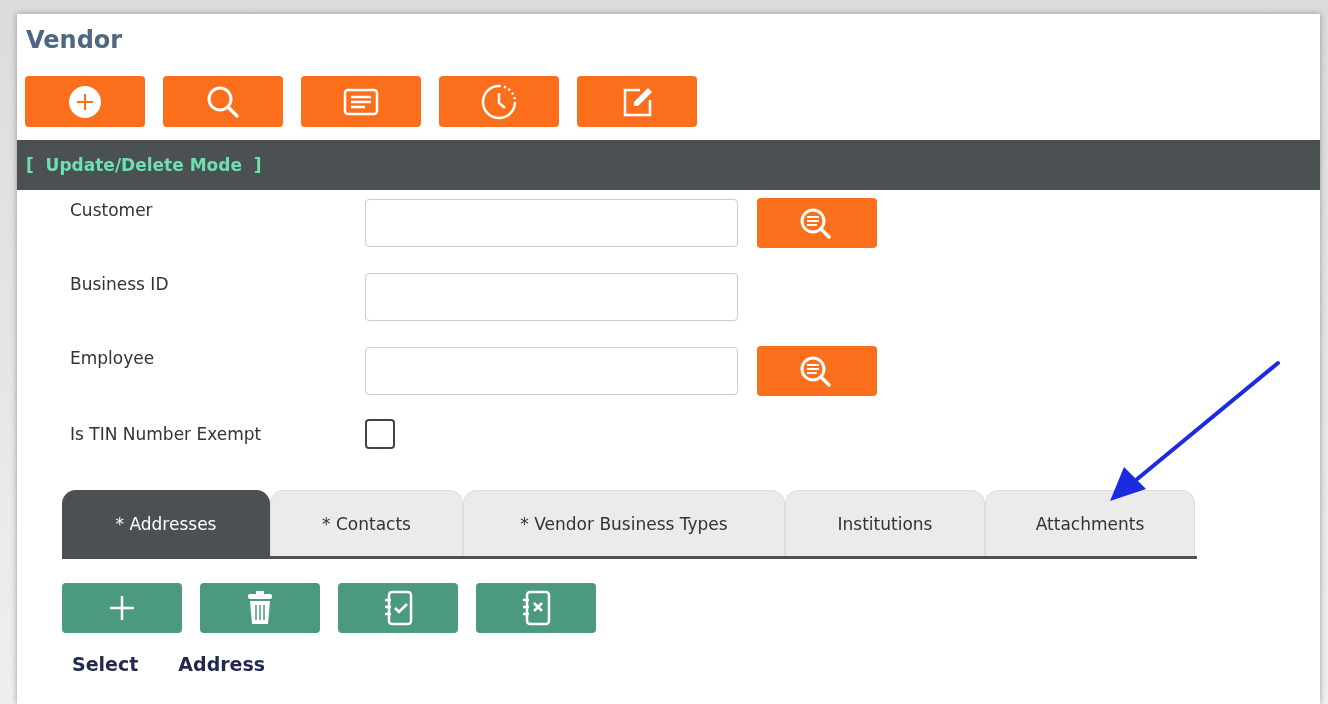  I want to click on deselect-all-button, so click(536, 608).